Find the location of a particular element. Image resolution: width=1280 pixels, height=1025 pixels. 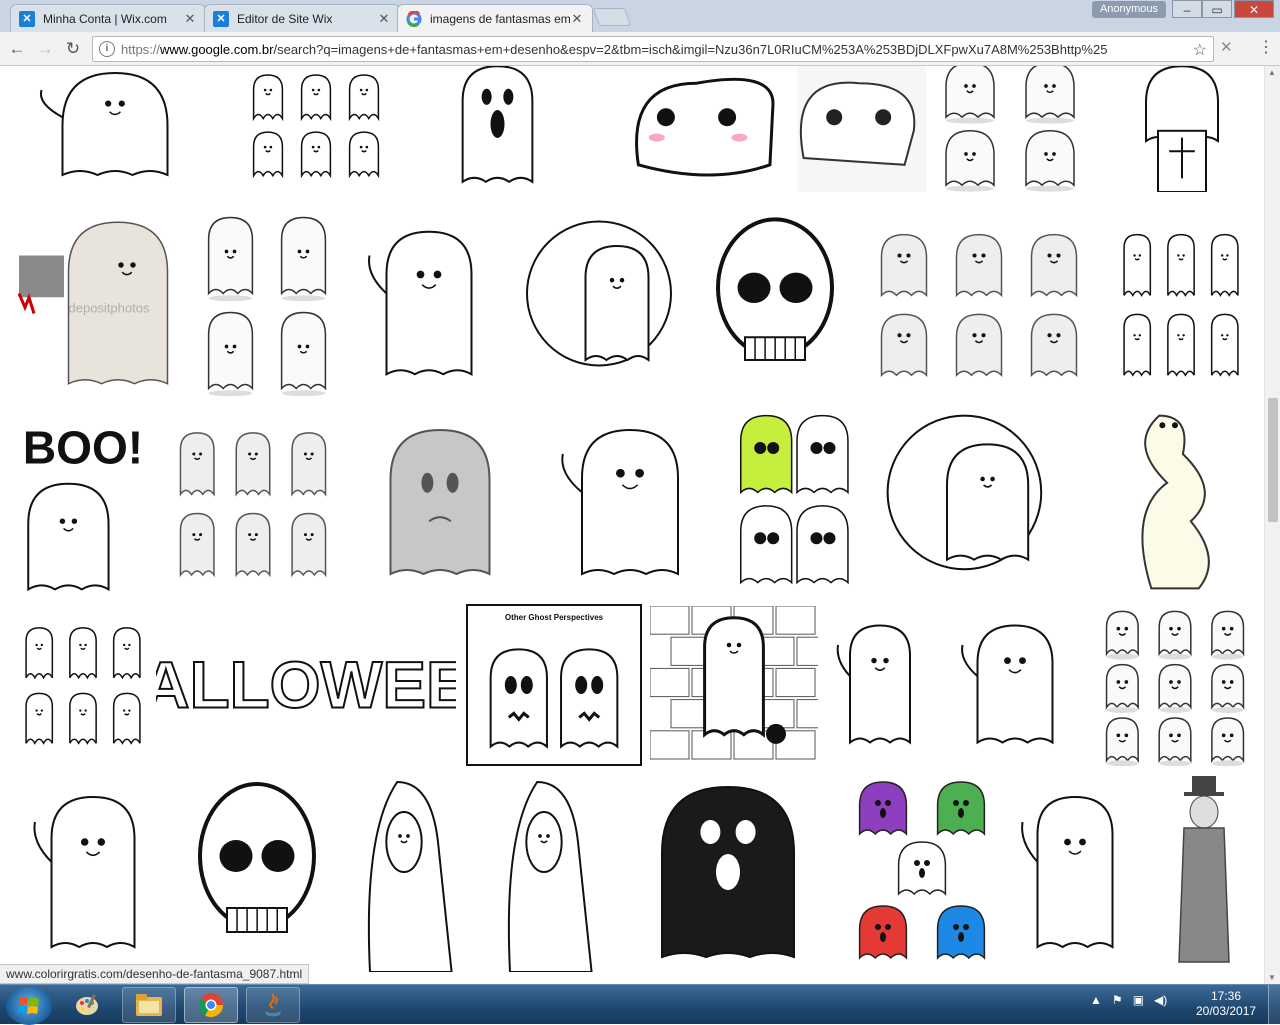

profile-badge: Anonymous is located at coordinates (1129, 9).